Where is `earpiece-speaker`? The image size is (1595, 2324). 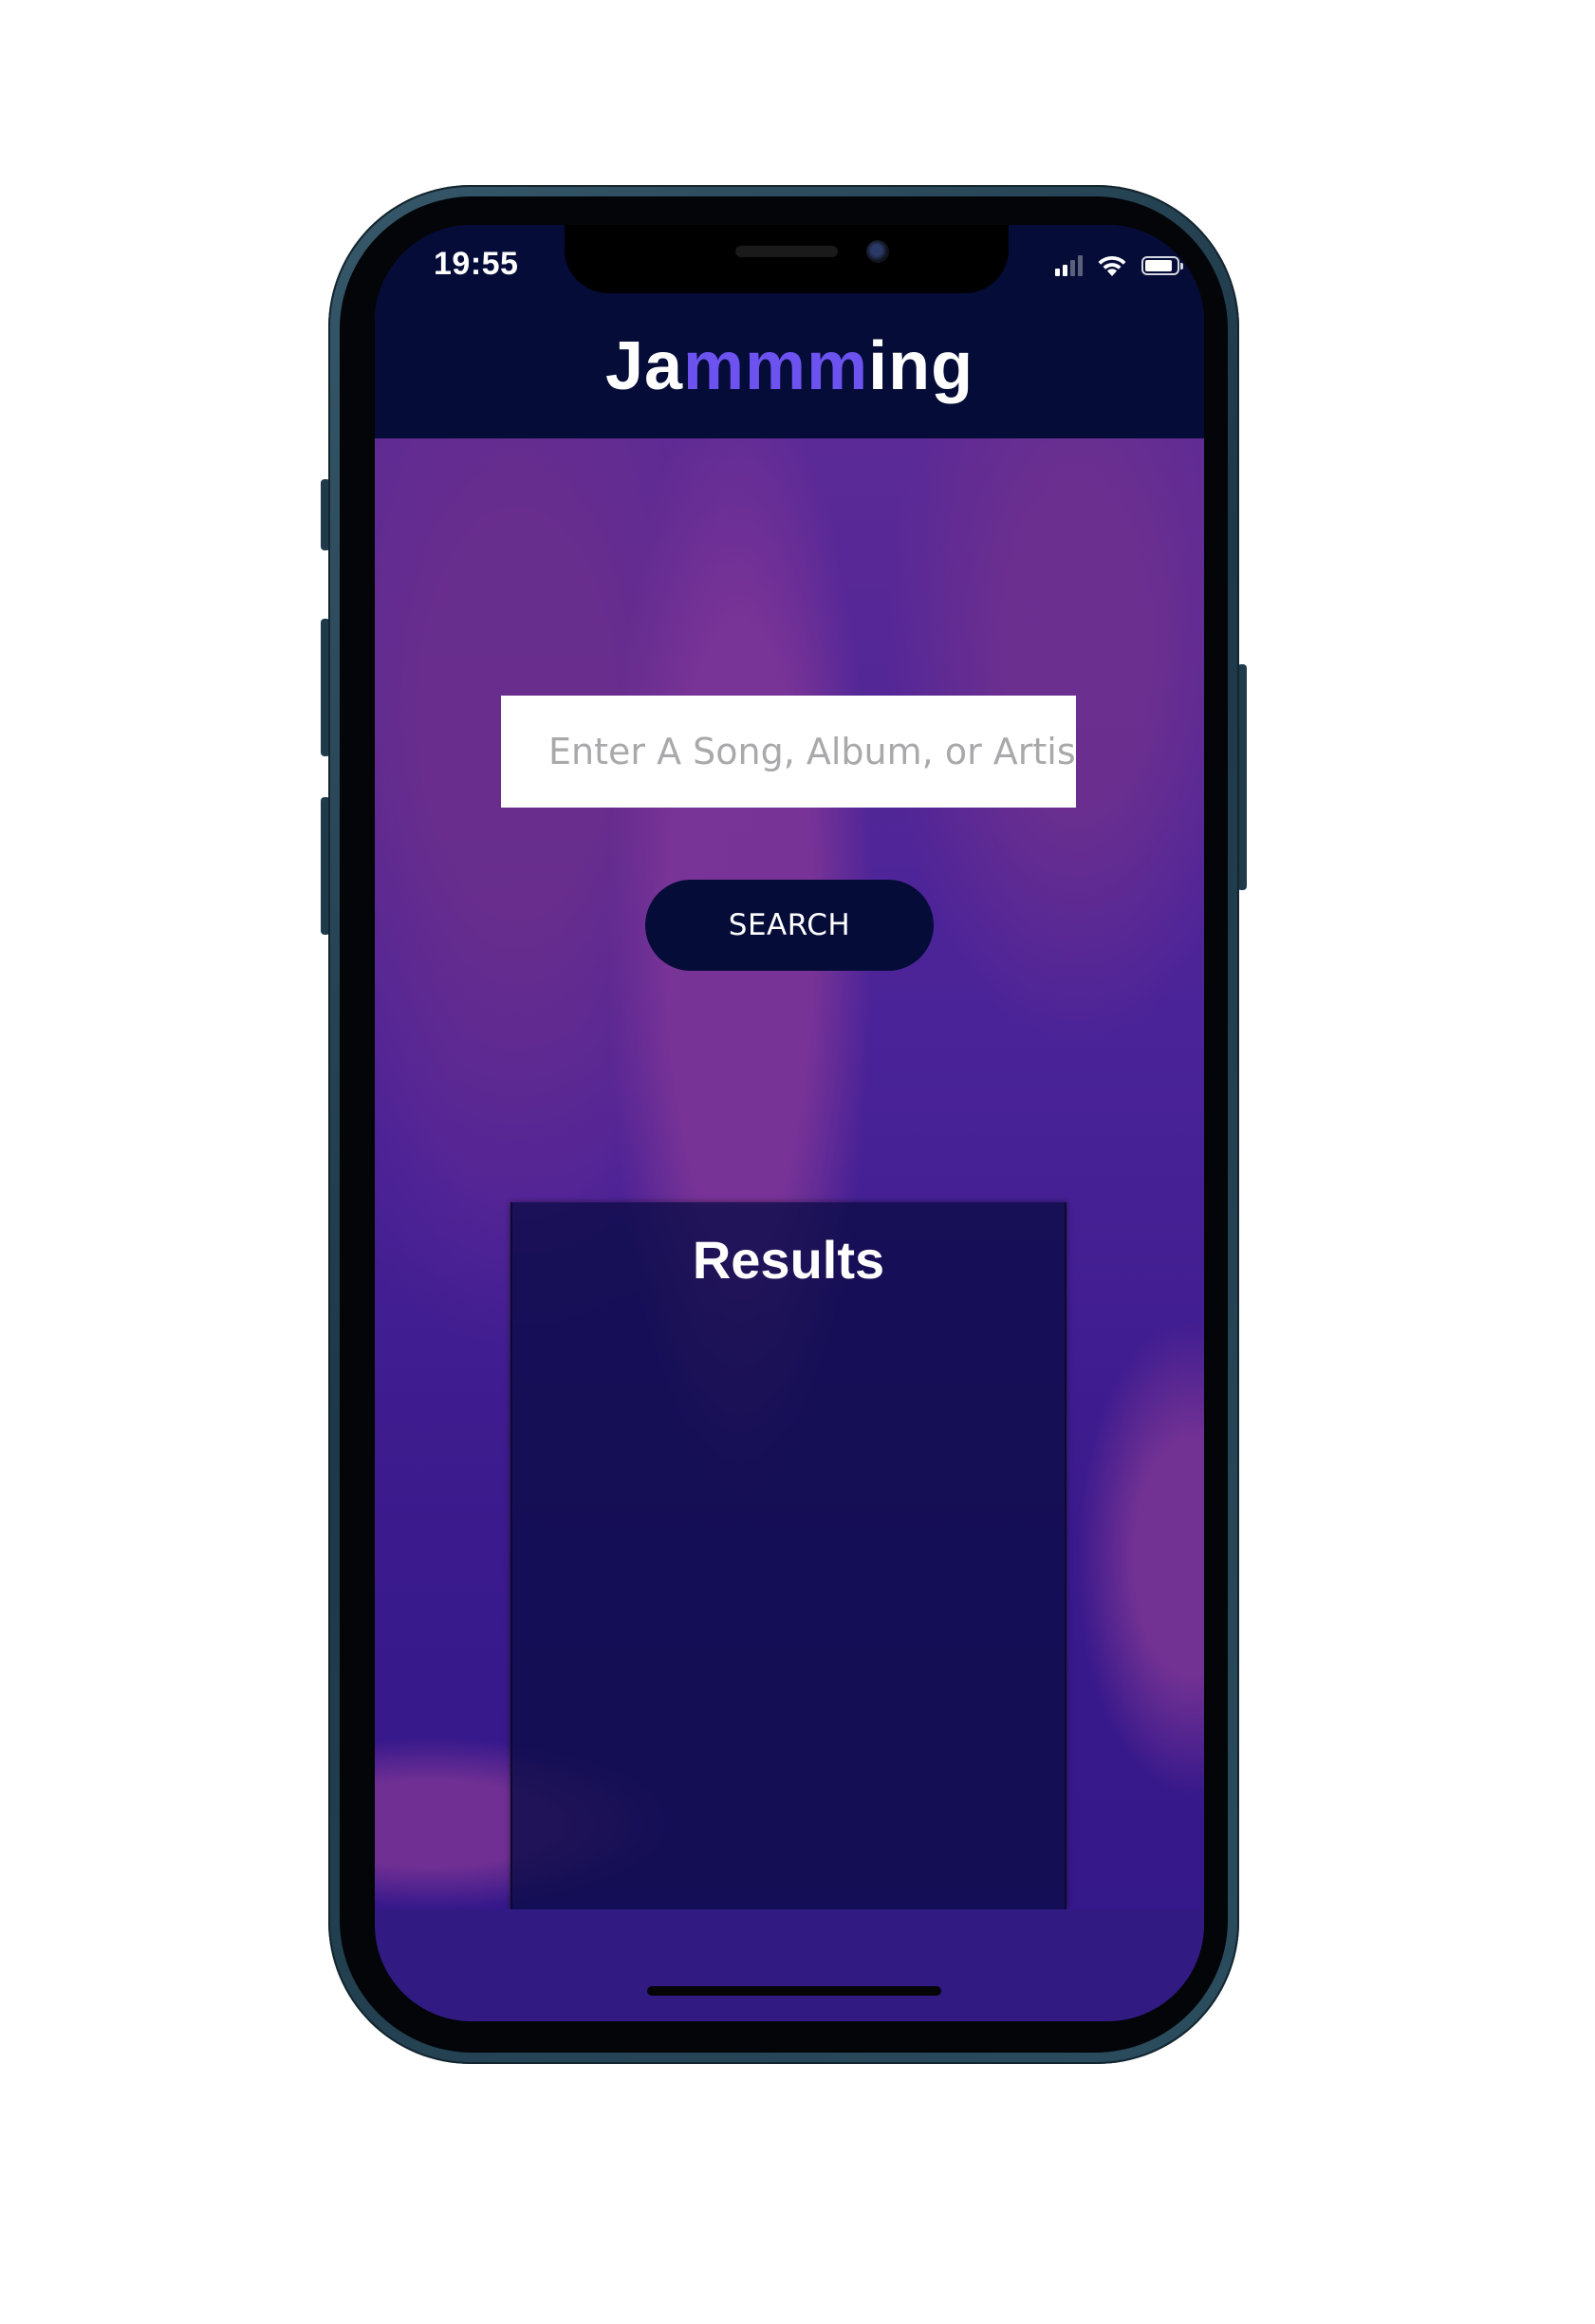 earpiece-speaker is located at coordinates (786, 252).